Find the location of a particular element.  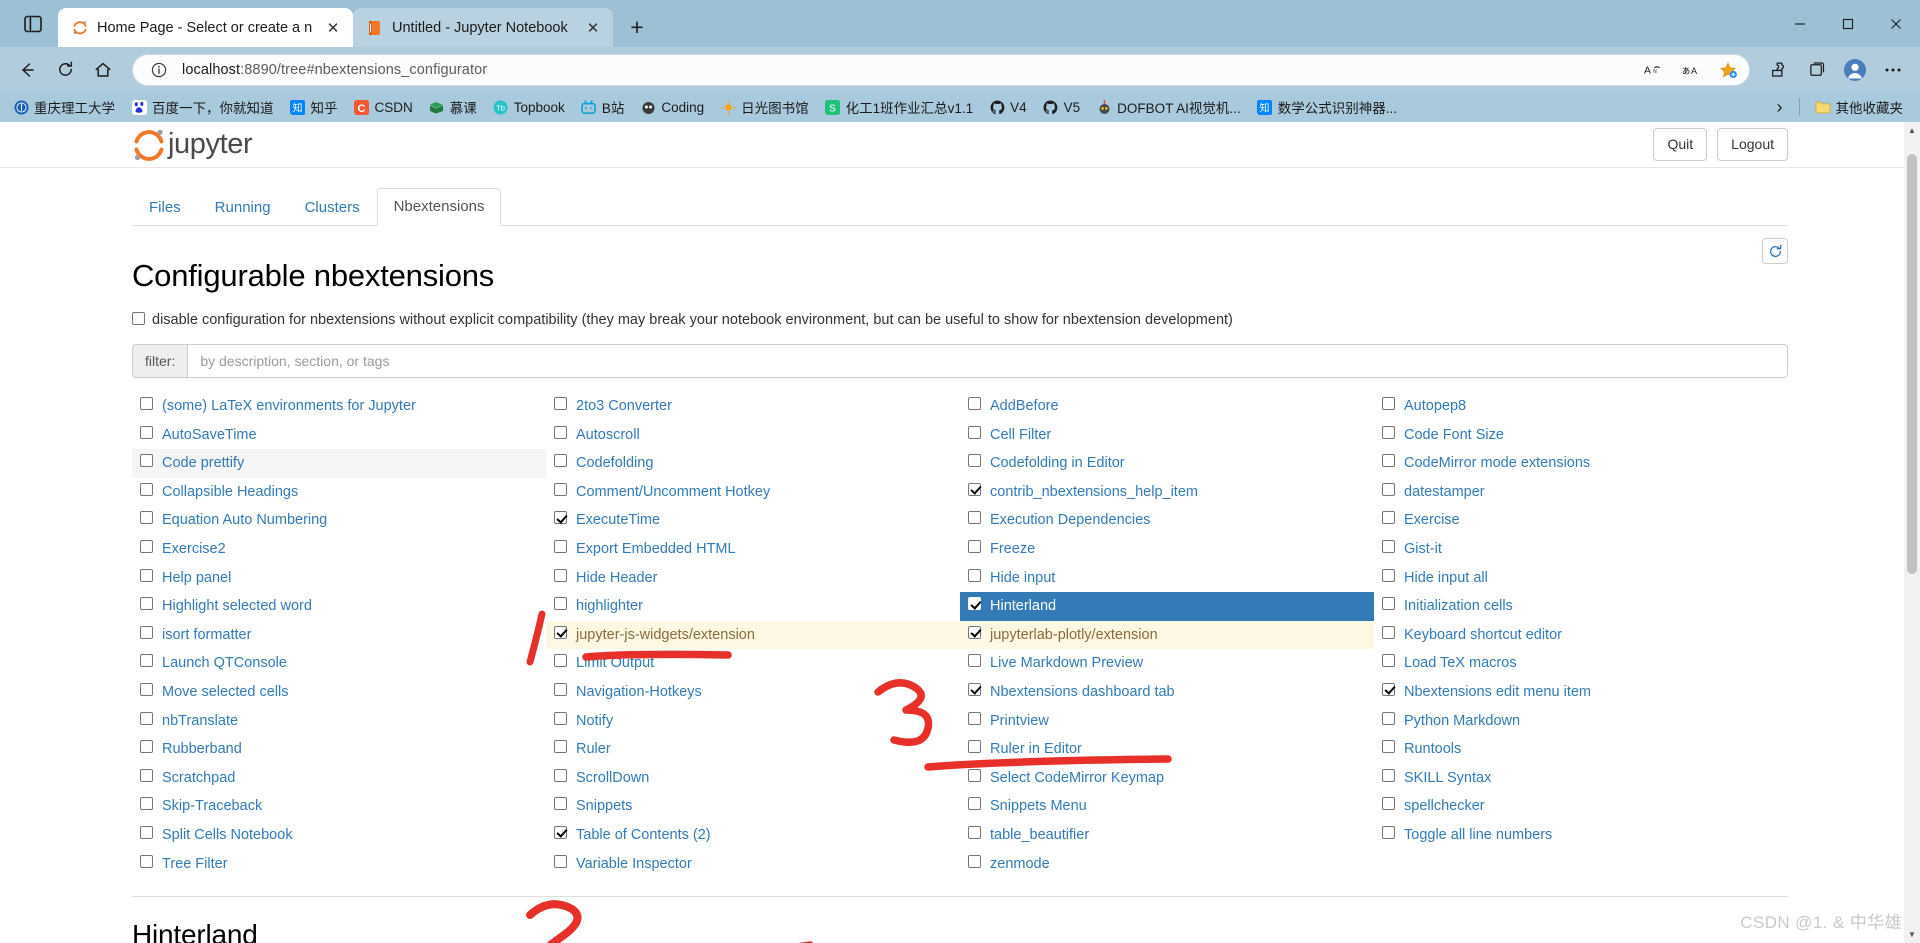

tab-files: Files is located at coordinates (165, 207).